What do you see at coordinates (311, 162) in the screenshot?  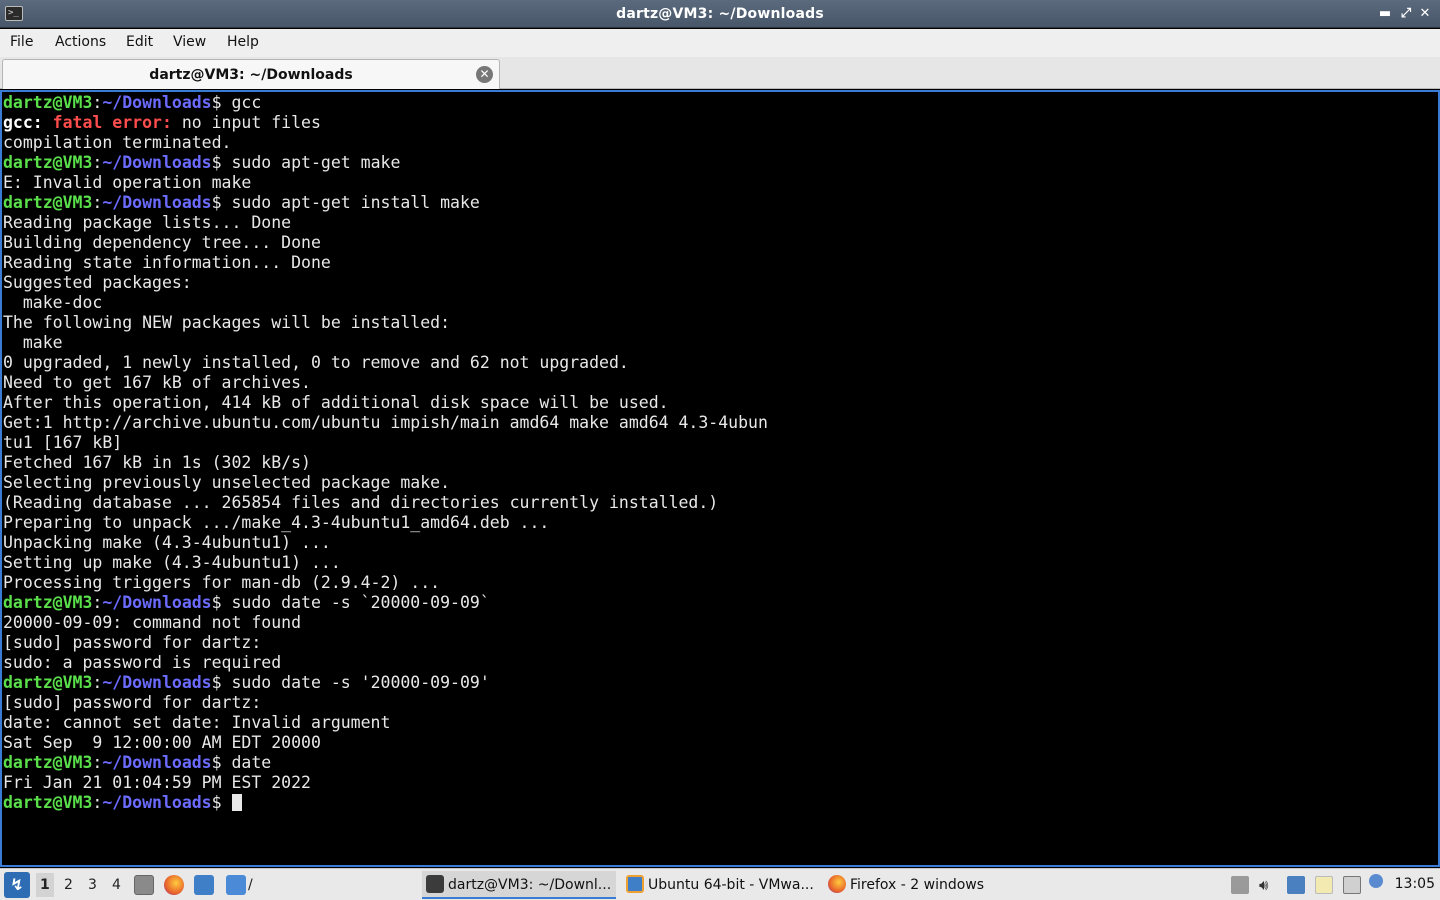 I see `command-text: sudo apt-get make` at bounding box center [311, 162].